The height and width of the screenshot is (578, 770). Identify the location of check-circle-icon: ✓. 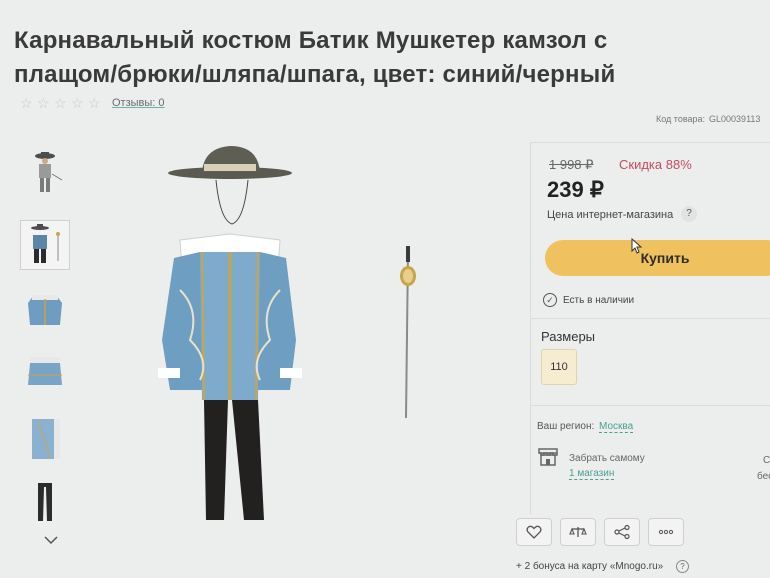
(550, 300).